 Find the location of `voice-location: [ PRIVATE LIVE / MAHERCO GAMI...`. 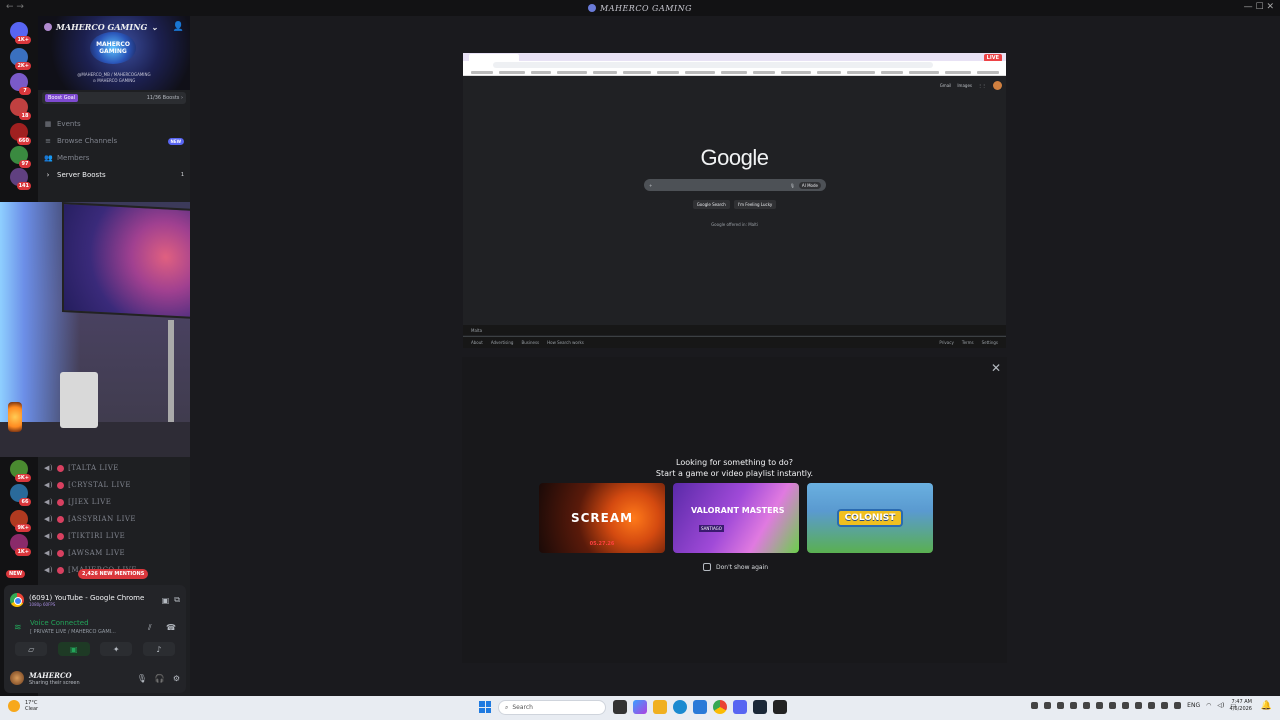

voice-location: [ PRIVATE LIVE / MAHERCO GAMI... is located at coordinates (73, 632).